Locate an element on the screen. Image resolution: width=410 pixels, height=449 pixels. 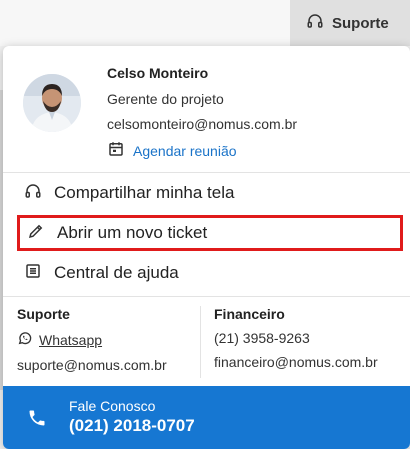
support-button-label: Suporte is located at coordinates (360, 23).